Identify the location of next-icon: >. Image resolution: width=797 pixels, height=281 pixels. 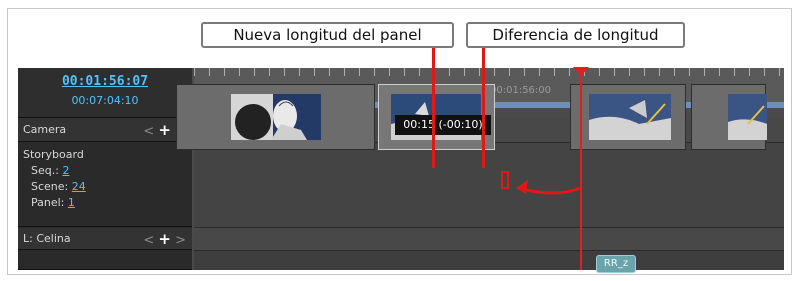
(180, 240).